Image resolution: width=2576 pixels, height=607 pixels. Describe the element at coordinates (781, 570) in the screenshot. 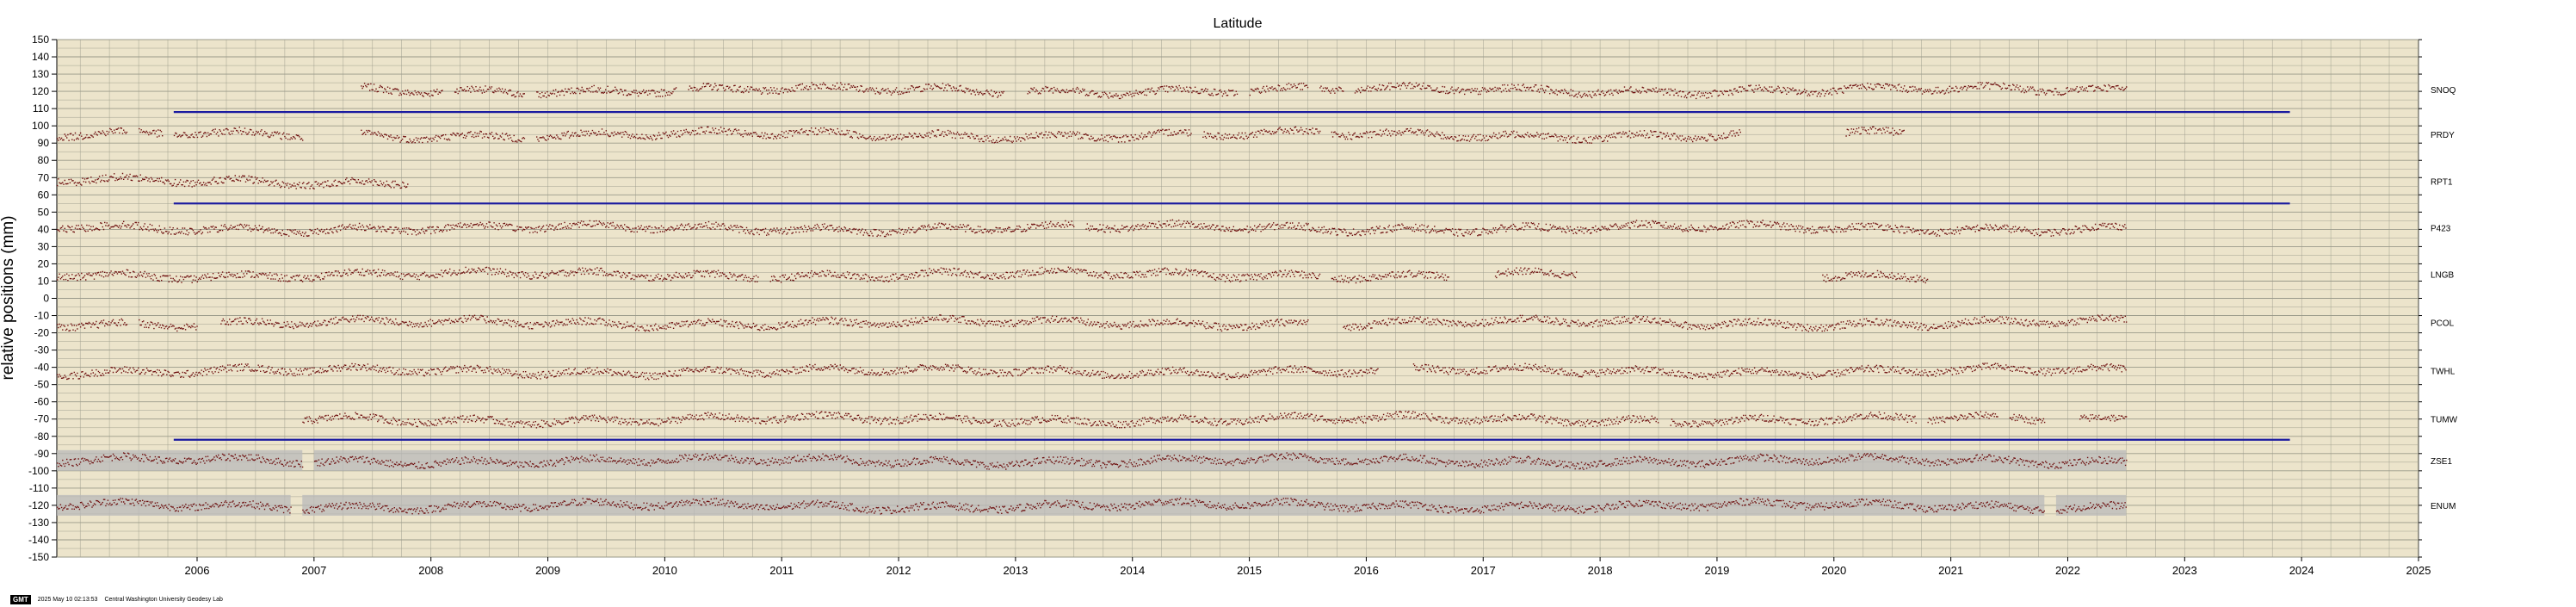

I see `x-tick-label: 2011` at that location.